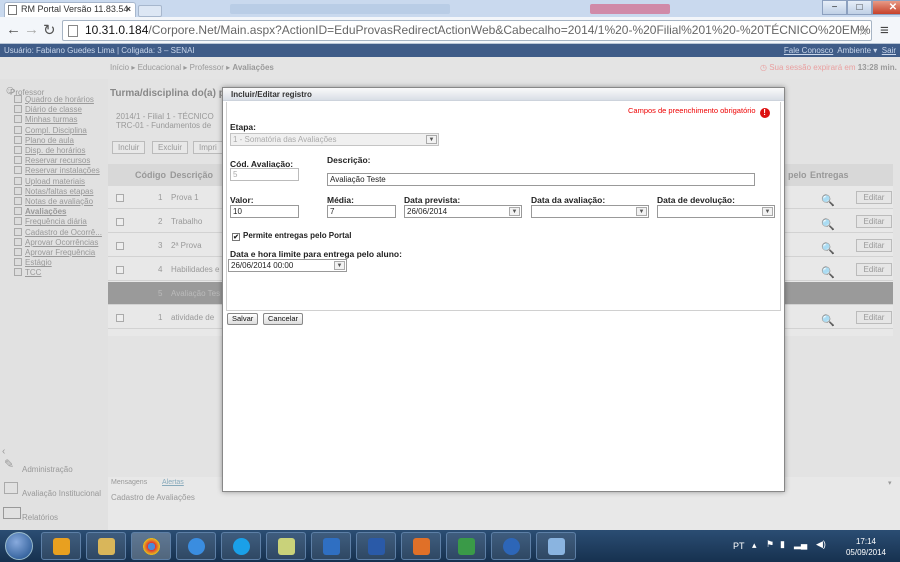 The width and height of the screenshot is (900, 562). Describe the element at coordinates (863, 30) in the screenshot. I see `bookmark-star-icon: ☆` at that location.